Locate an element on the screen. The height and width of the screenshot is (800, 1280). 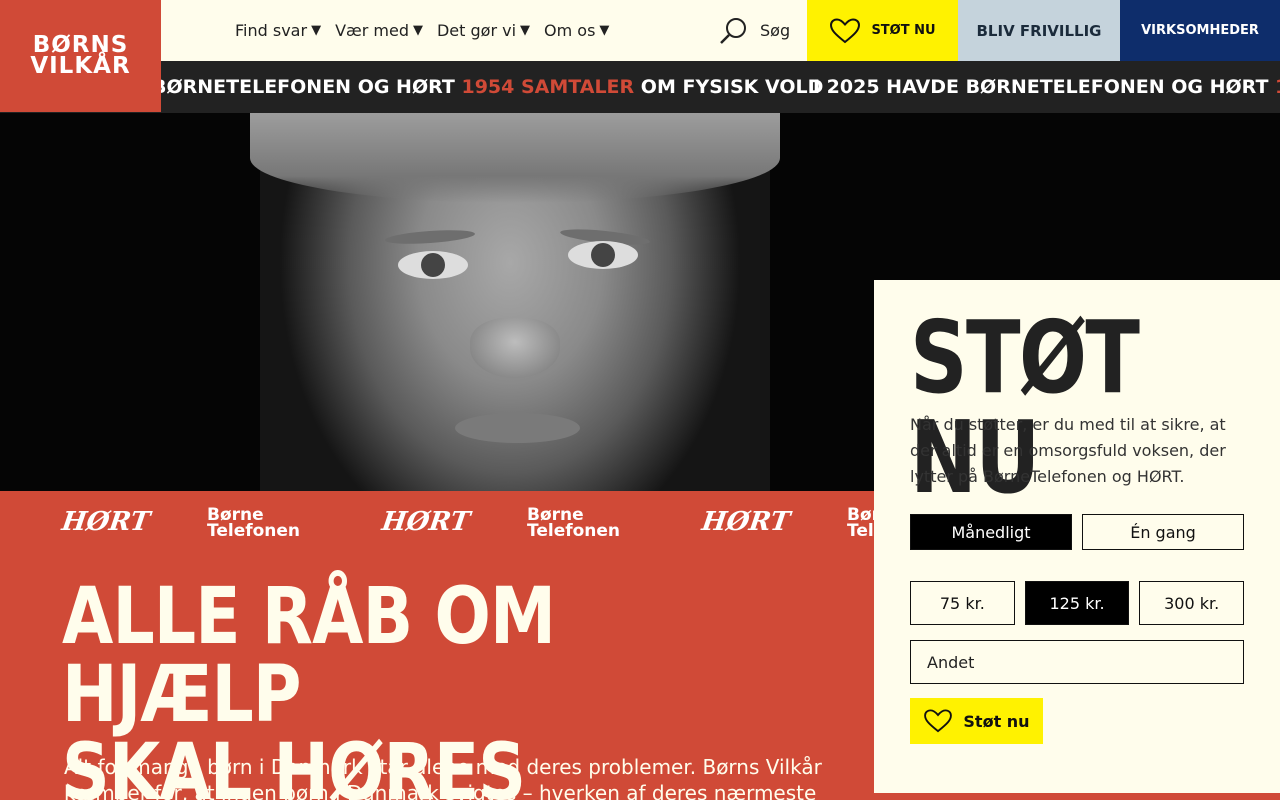
site-logo: BØRNS VILKÅR is located at coordinates (80, 56).